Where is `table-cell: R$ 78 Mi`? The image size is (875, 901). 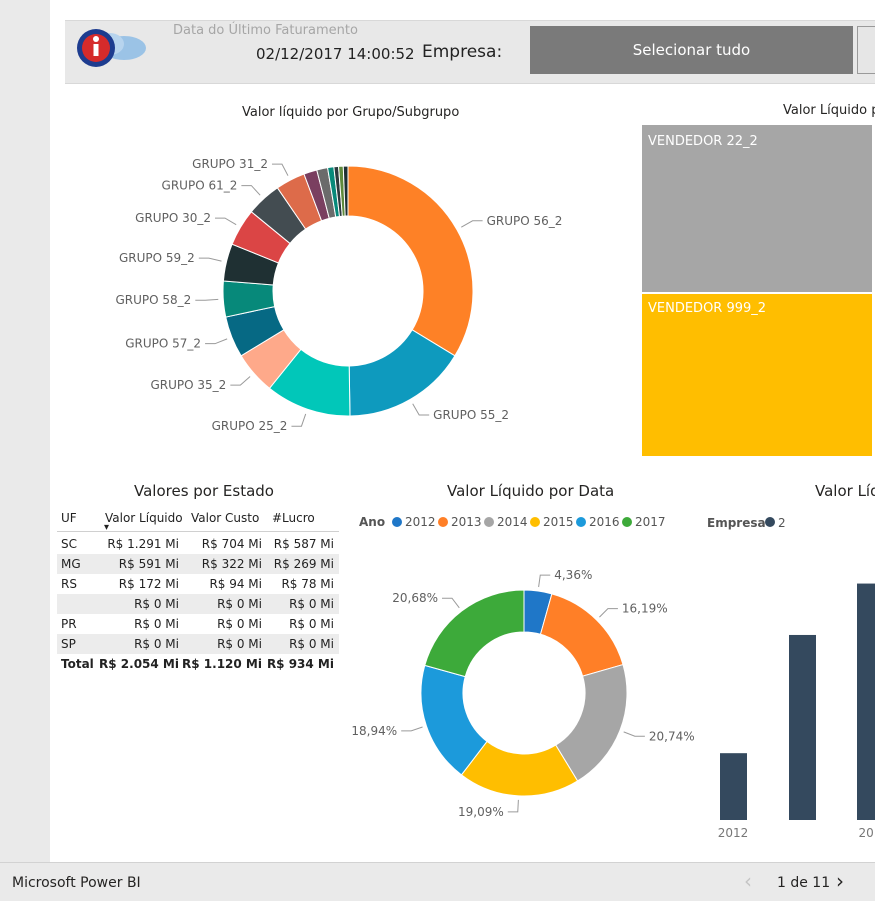 table-cell: R$ 78 Mi is located at coordinates (307, 584).